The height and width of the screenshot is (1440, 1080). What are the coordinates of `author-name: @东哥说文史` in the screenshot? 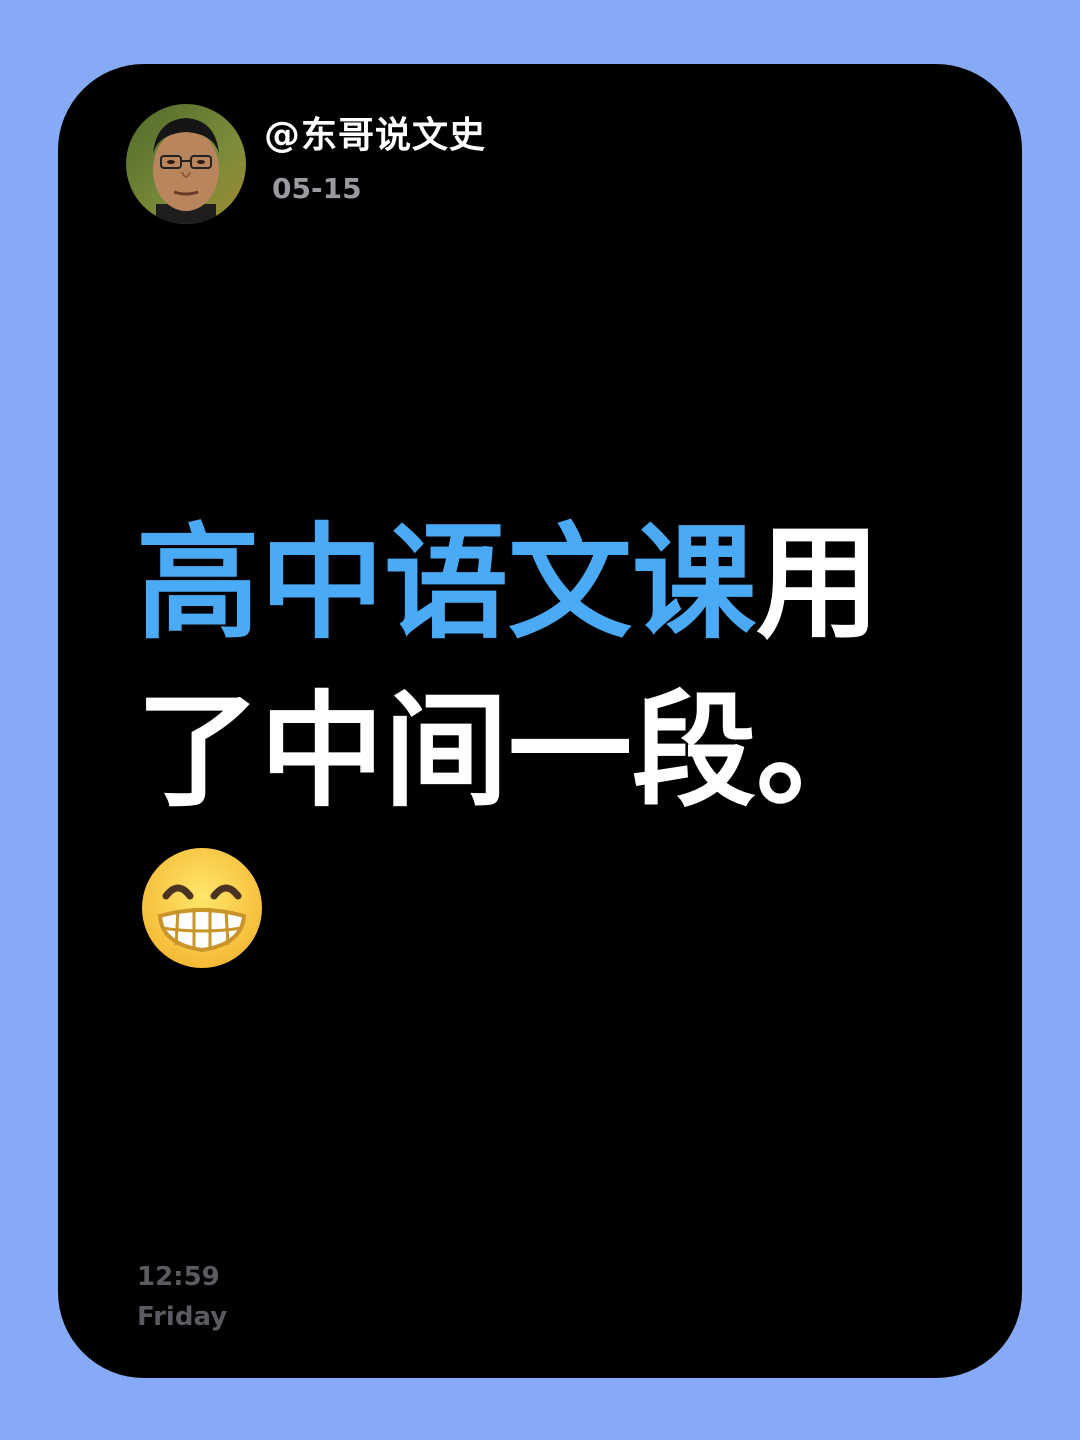 It's located at (375, 132).